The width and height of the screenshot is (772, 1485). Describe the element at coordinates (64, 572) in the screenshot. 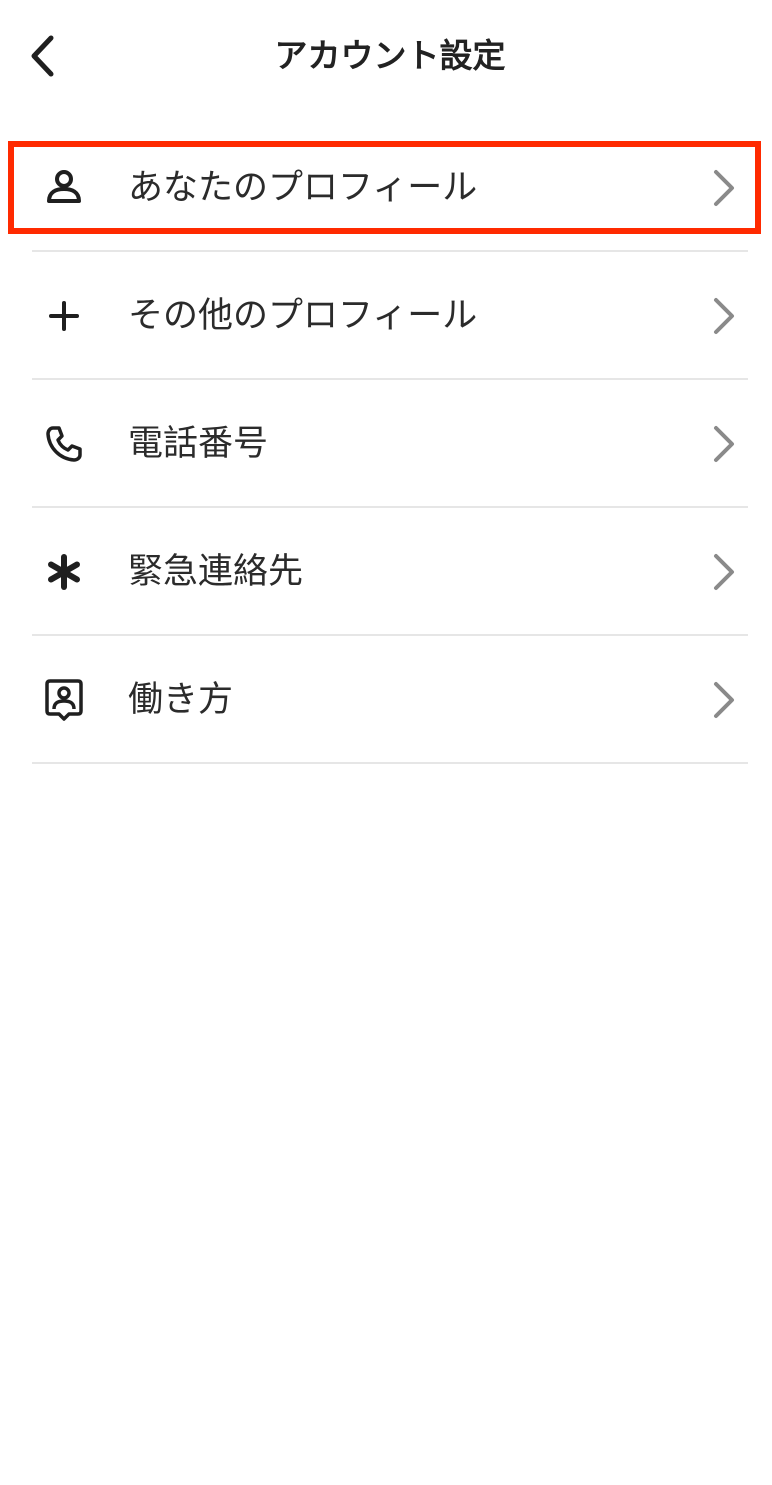

I see `asterisk-icon` at that location.